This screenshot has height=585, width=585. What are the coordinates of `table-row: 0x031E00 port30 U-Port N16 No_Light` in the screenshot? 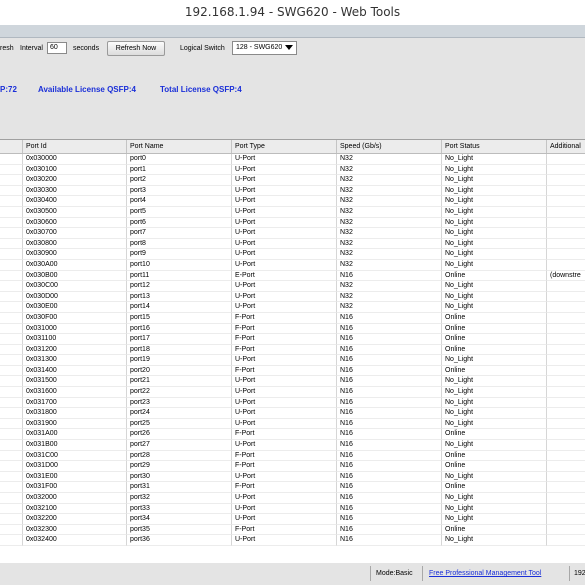 It's located at (292, 477).